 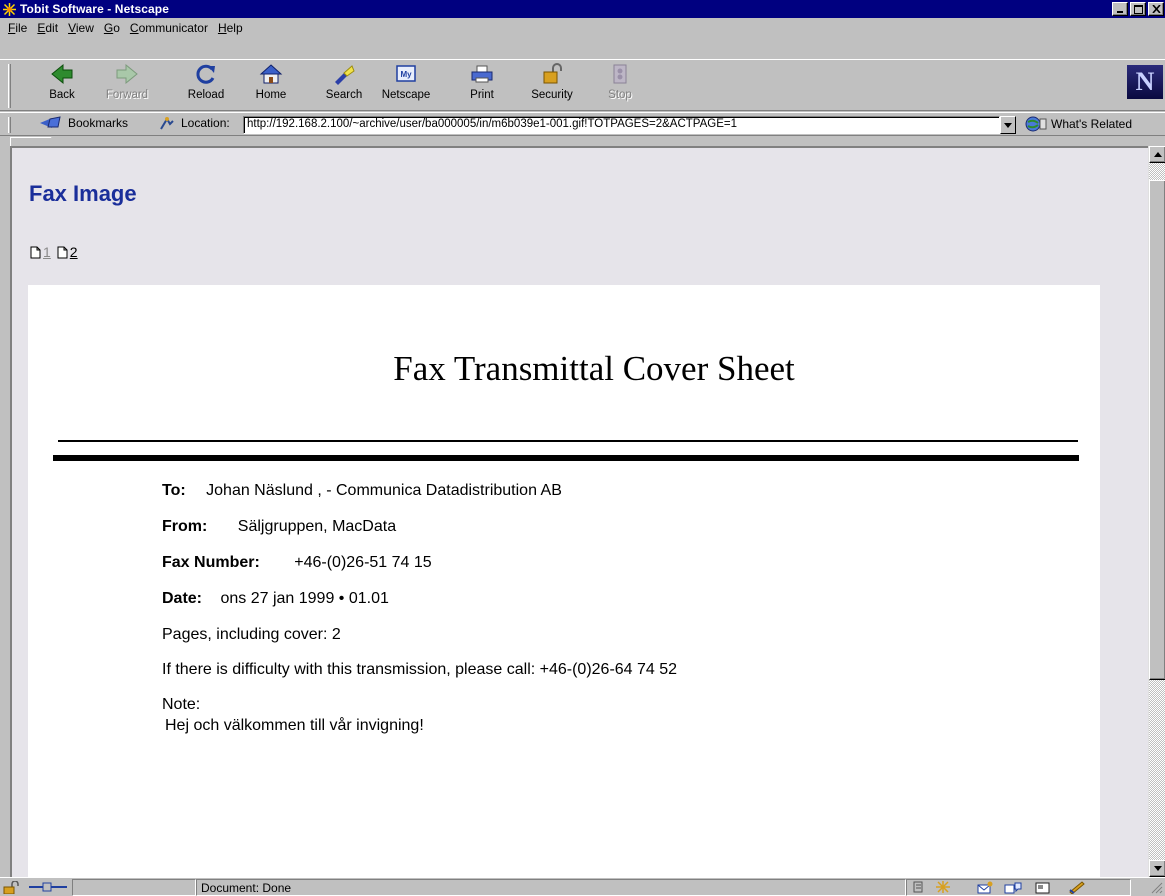 I want to click on status-bar: Document: Done, so click(x=582, y=886).